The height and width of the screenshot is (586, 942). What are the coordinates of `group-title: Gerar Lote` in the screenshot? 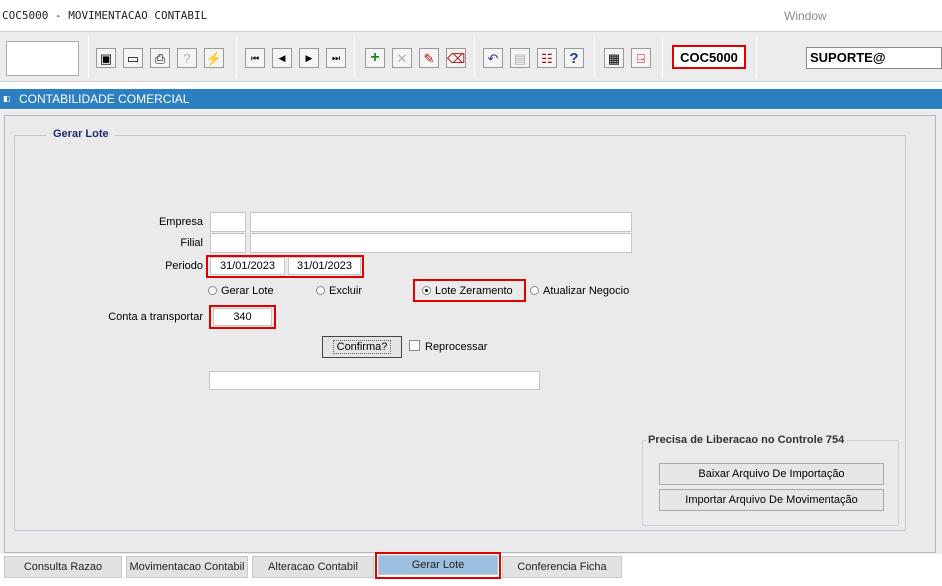 It's located at (81, 134).